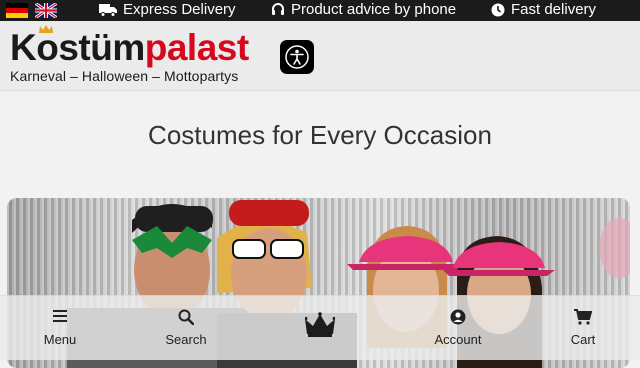 The image size is (640, 368). Describe the element at coordinates (583, 339) in the screenshot. I see `nav-cart-label: Cart` at that location.